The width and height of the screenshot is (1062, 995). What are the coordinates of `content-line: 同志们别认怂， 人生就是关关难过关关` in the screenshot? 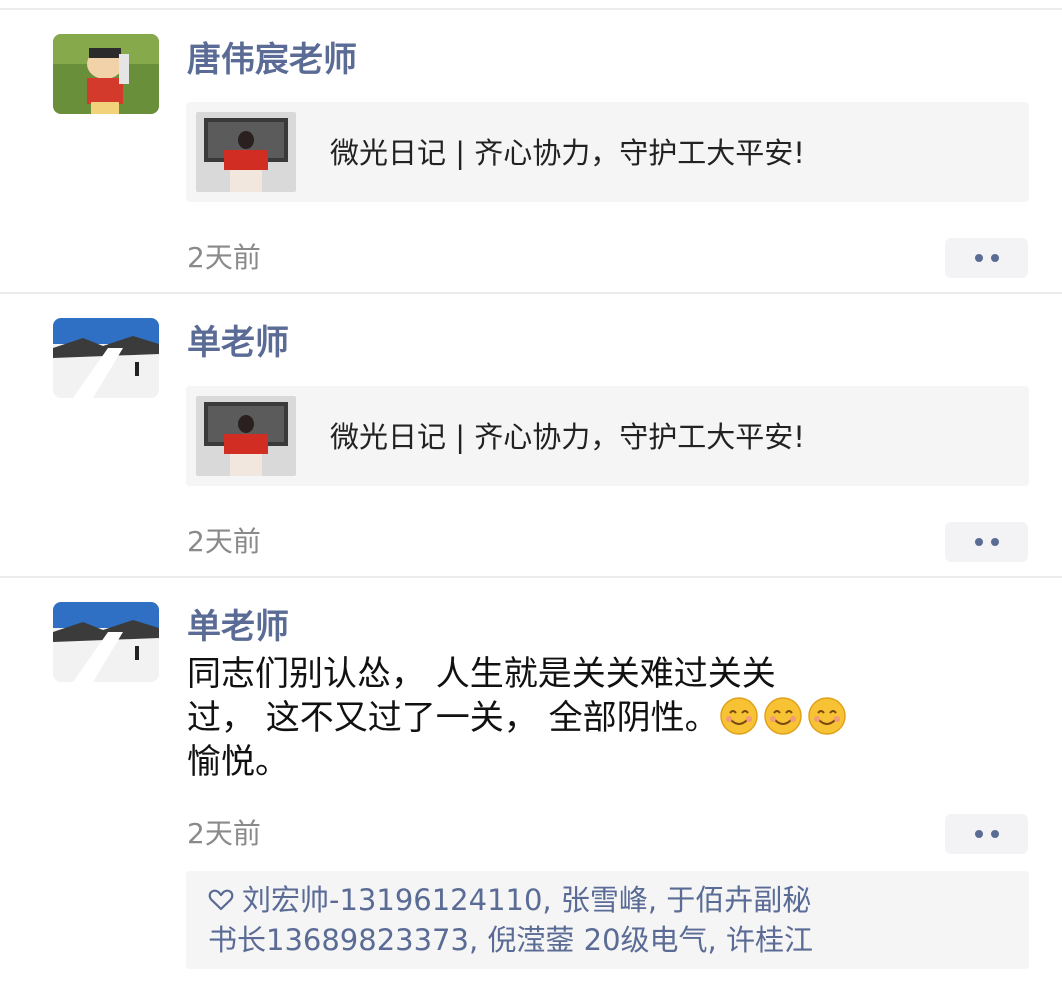 It's located at (481, 674).